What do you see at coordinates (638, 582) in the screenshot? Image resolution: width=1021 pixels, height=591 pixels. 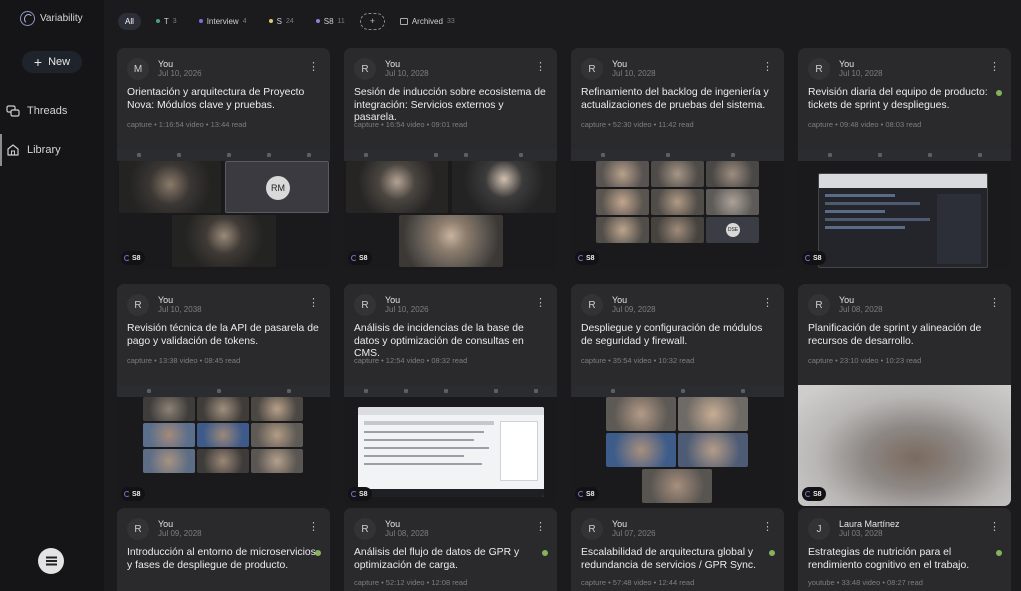 I see `card-meta: capture • 57:48 video • 12:44 read` at bounding box center [638, 582].